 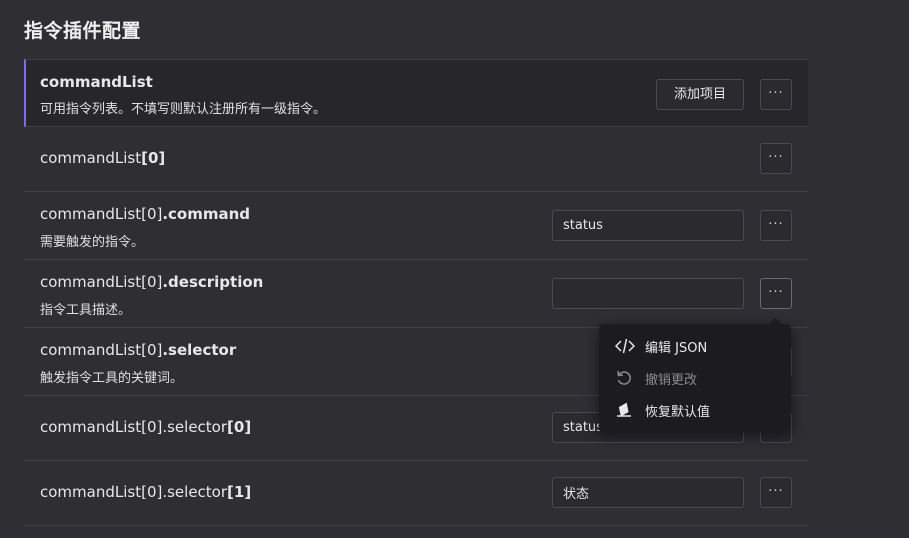 I want to click on row-title: commandList[0].selector[0], so click(x=145, y=427).